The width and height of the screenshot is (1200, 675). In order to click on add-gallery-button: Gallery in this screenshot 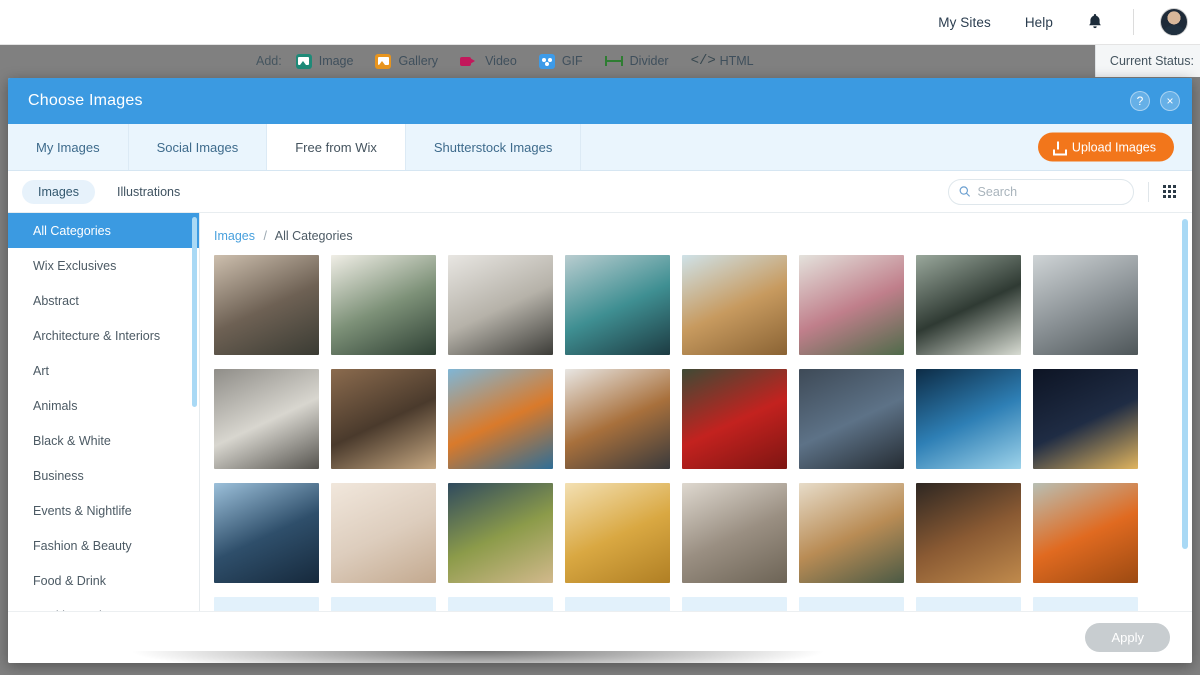, I will do `click(407, 61)`.